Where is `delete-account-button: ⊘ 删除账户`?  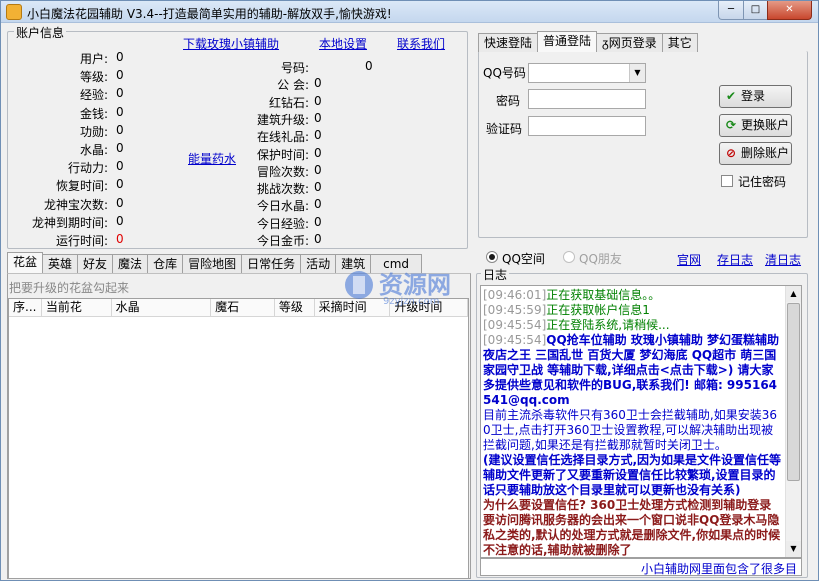 delete-account-button: ⊘ 删除账户 is located at coordinates (755, 153).